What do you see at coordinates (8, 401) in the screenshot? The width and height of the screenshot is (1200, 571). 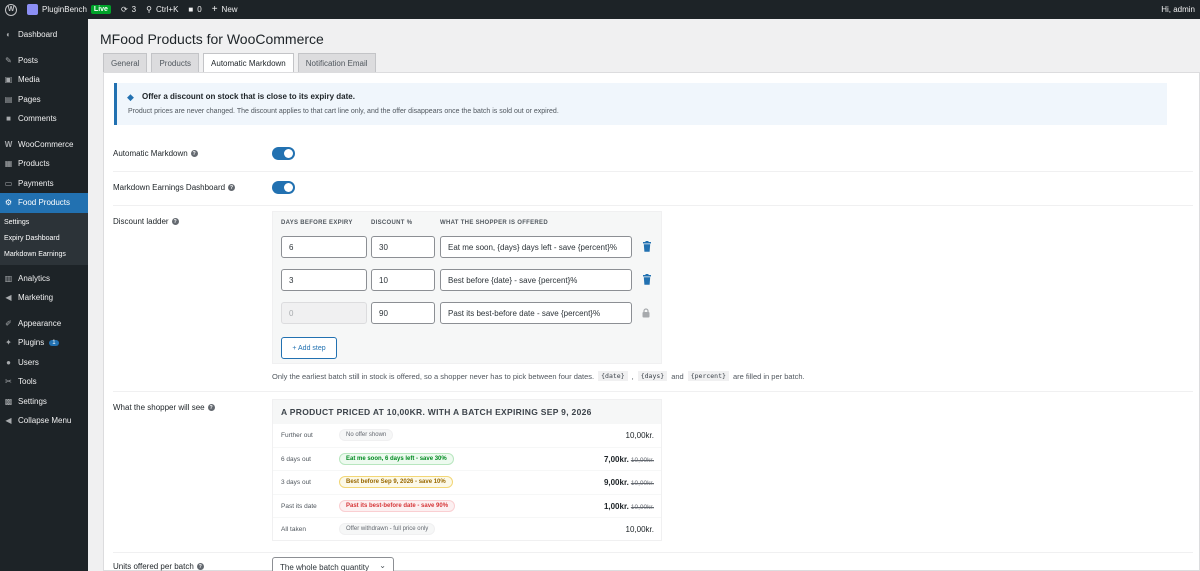 I see `settings-icon: ▩` at bounding box center [8, 401].